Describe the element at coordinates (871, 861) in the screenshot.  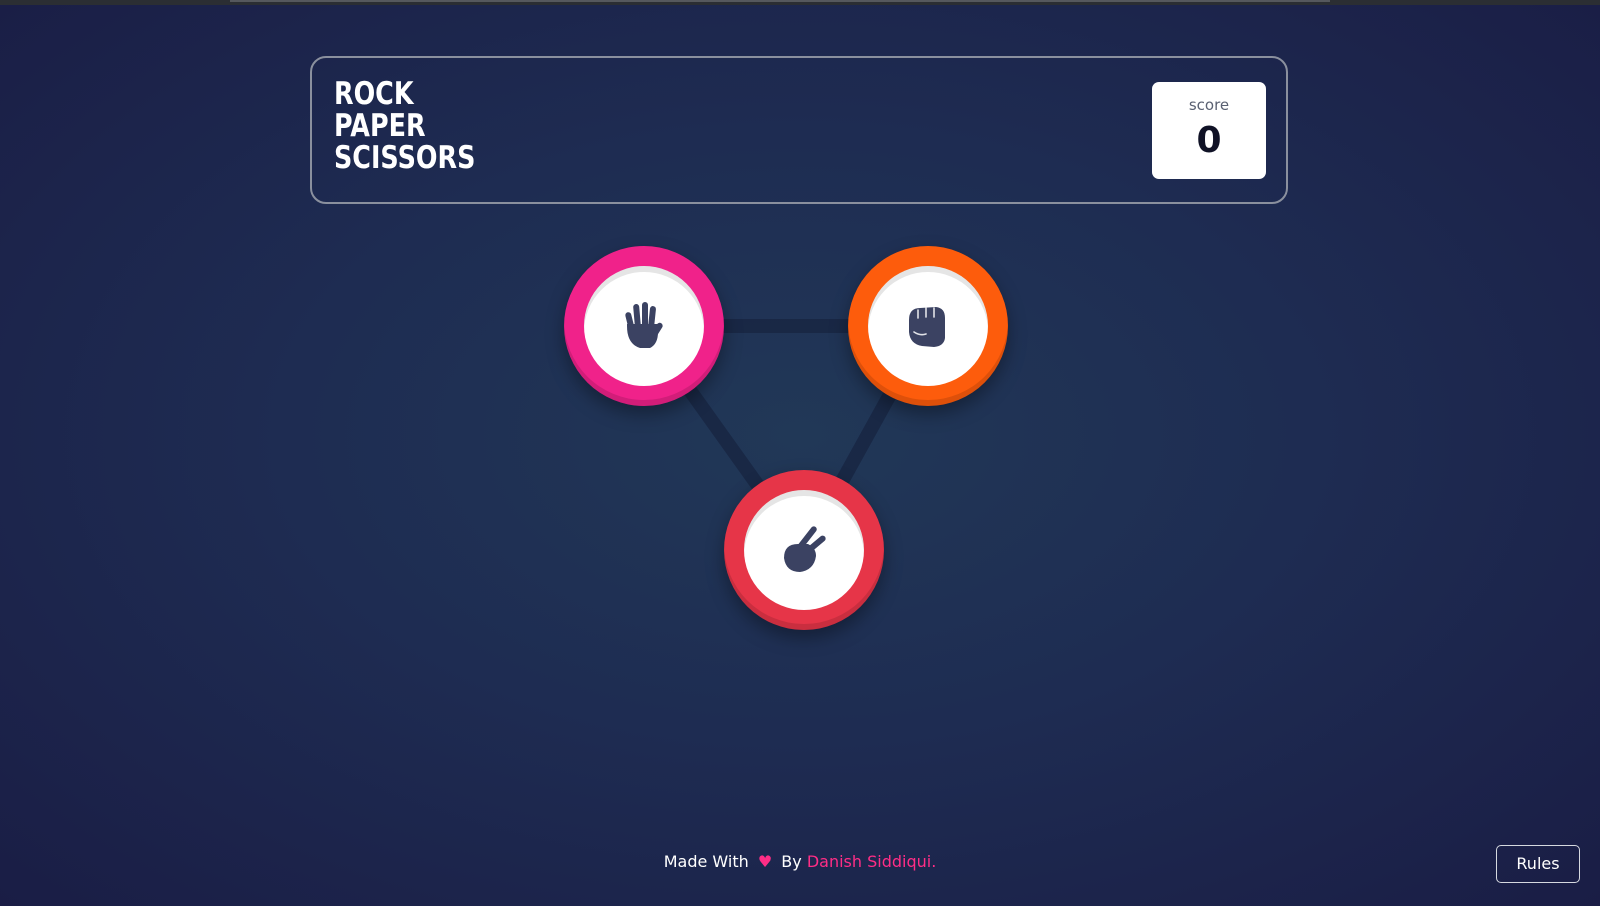
I see `author-link: Danish Siddiqui.` at that location.